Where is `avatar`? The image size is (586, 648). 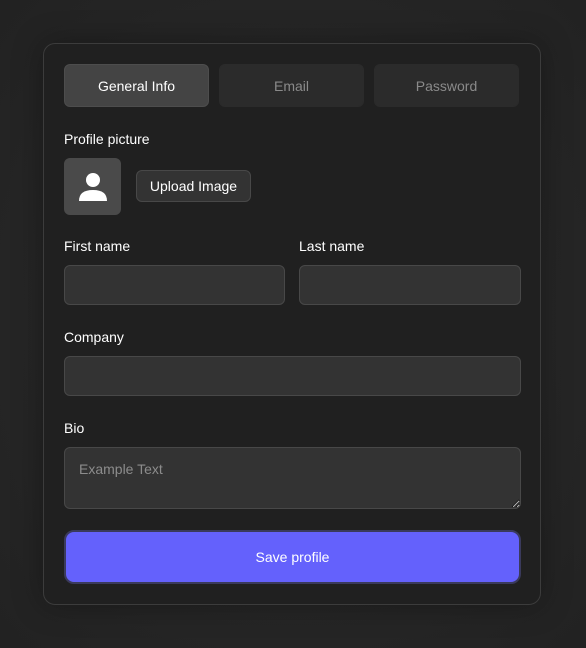 avatar is located at coordinates (92, 186).